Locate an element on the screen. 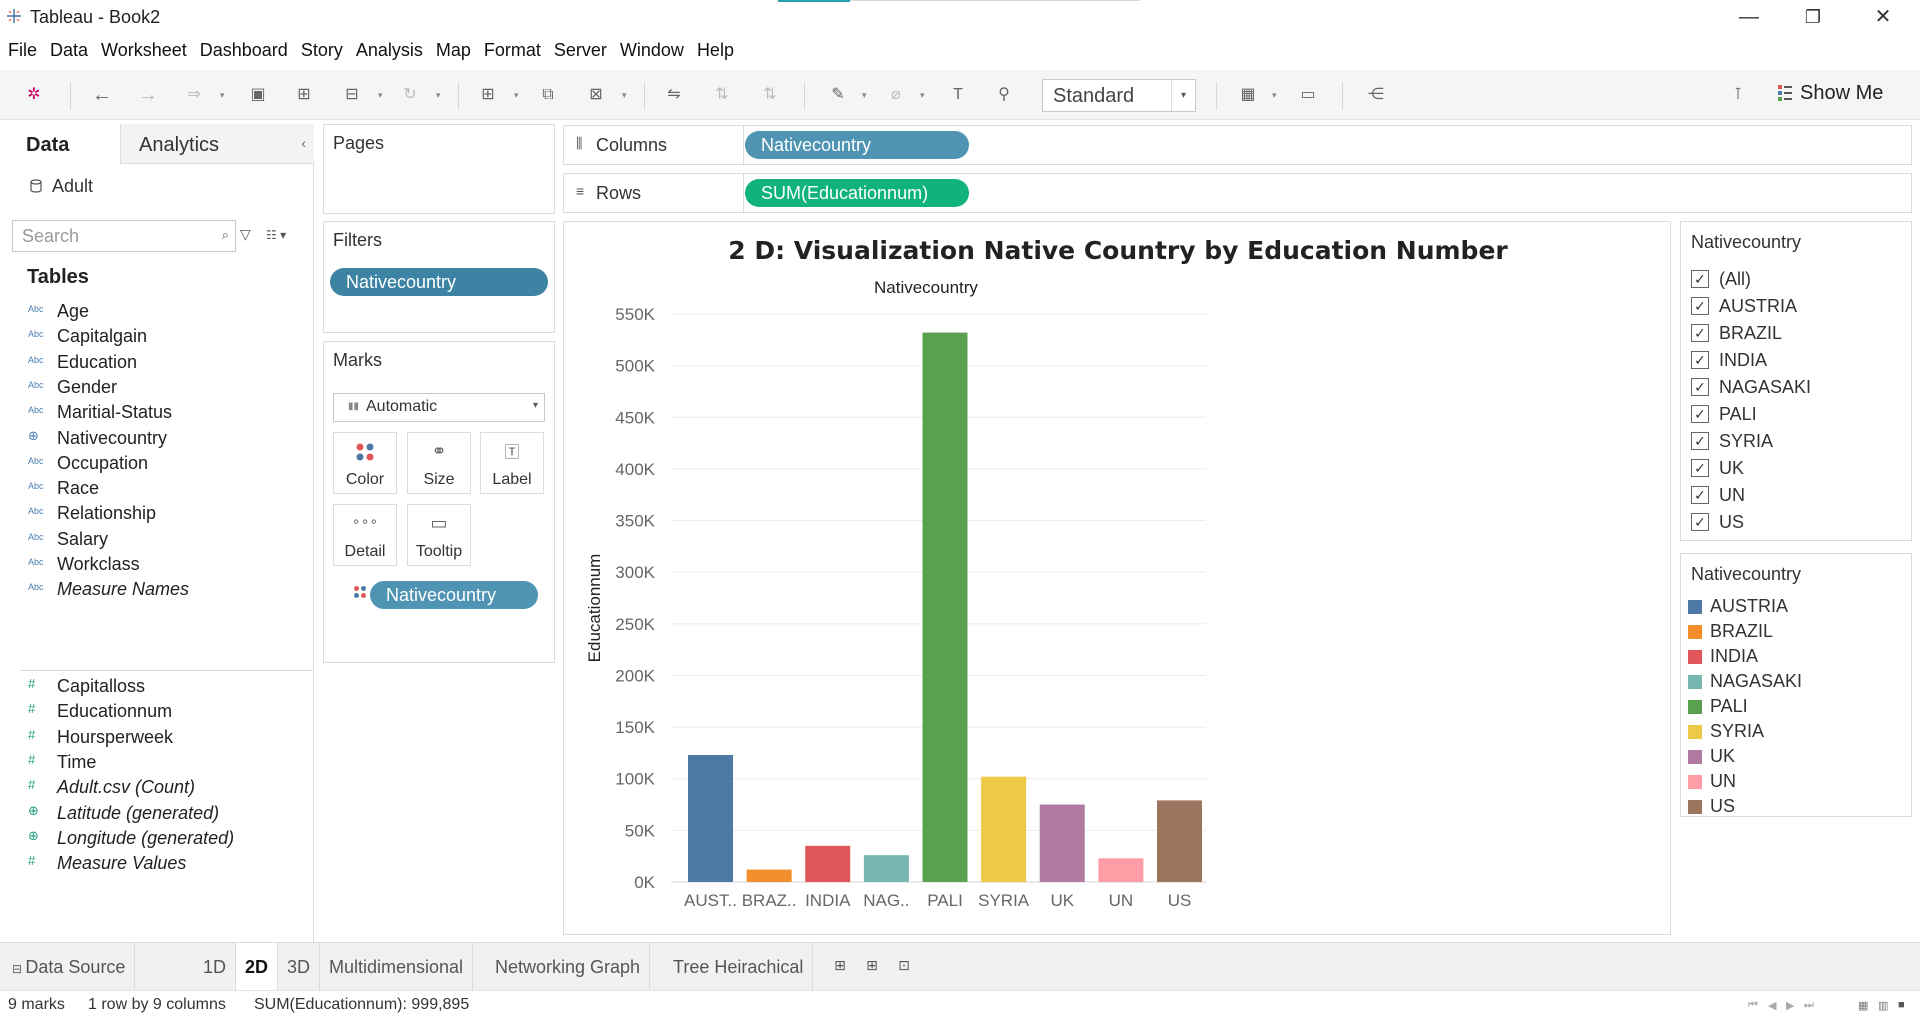 This screenshot has height=1018, width=1920. search-input: Search ⌕ is located at coordinates (124, 236).